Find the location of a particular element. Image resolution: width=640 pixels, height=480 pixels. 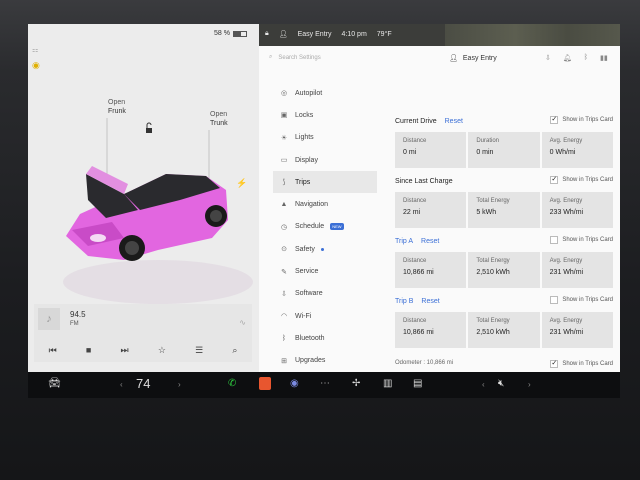

previous-icon: ⏮ is located at coordinates (53, 350).